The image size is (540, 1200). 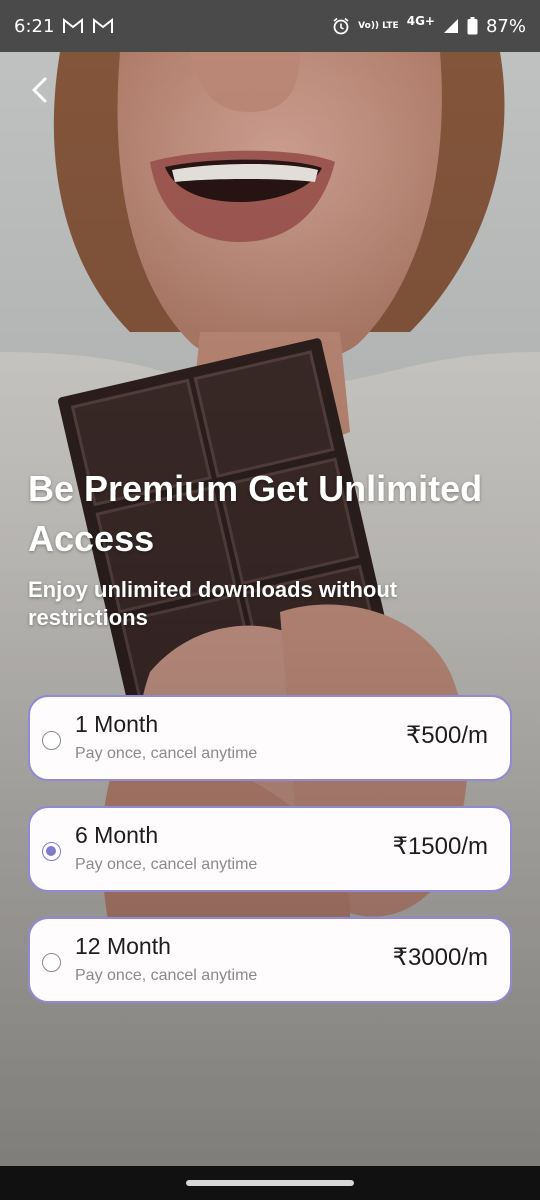 What do you see at coordinates (123, 946) in the screenshot?
I see `plan-title: 12 Month` at bounding box center [123, 946].